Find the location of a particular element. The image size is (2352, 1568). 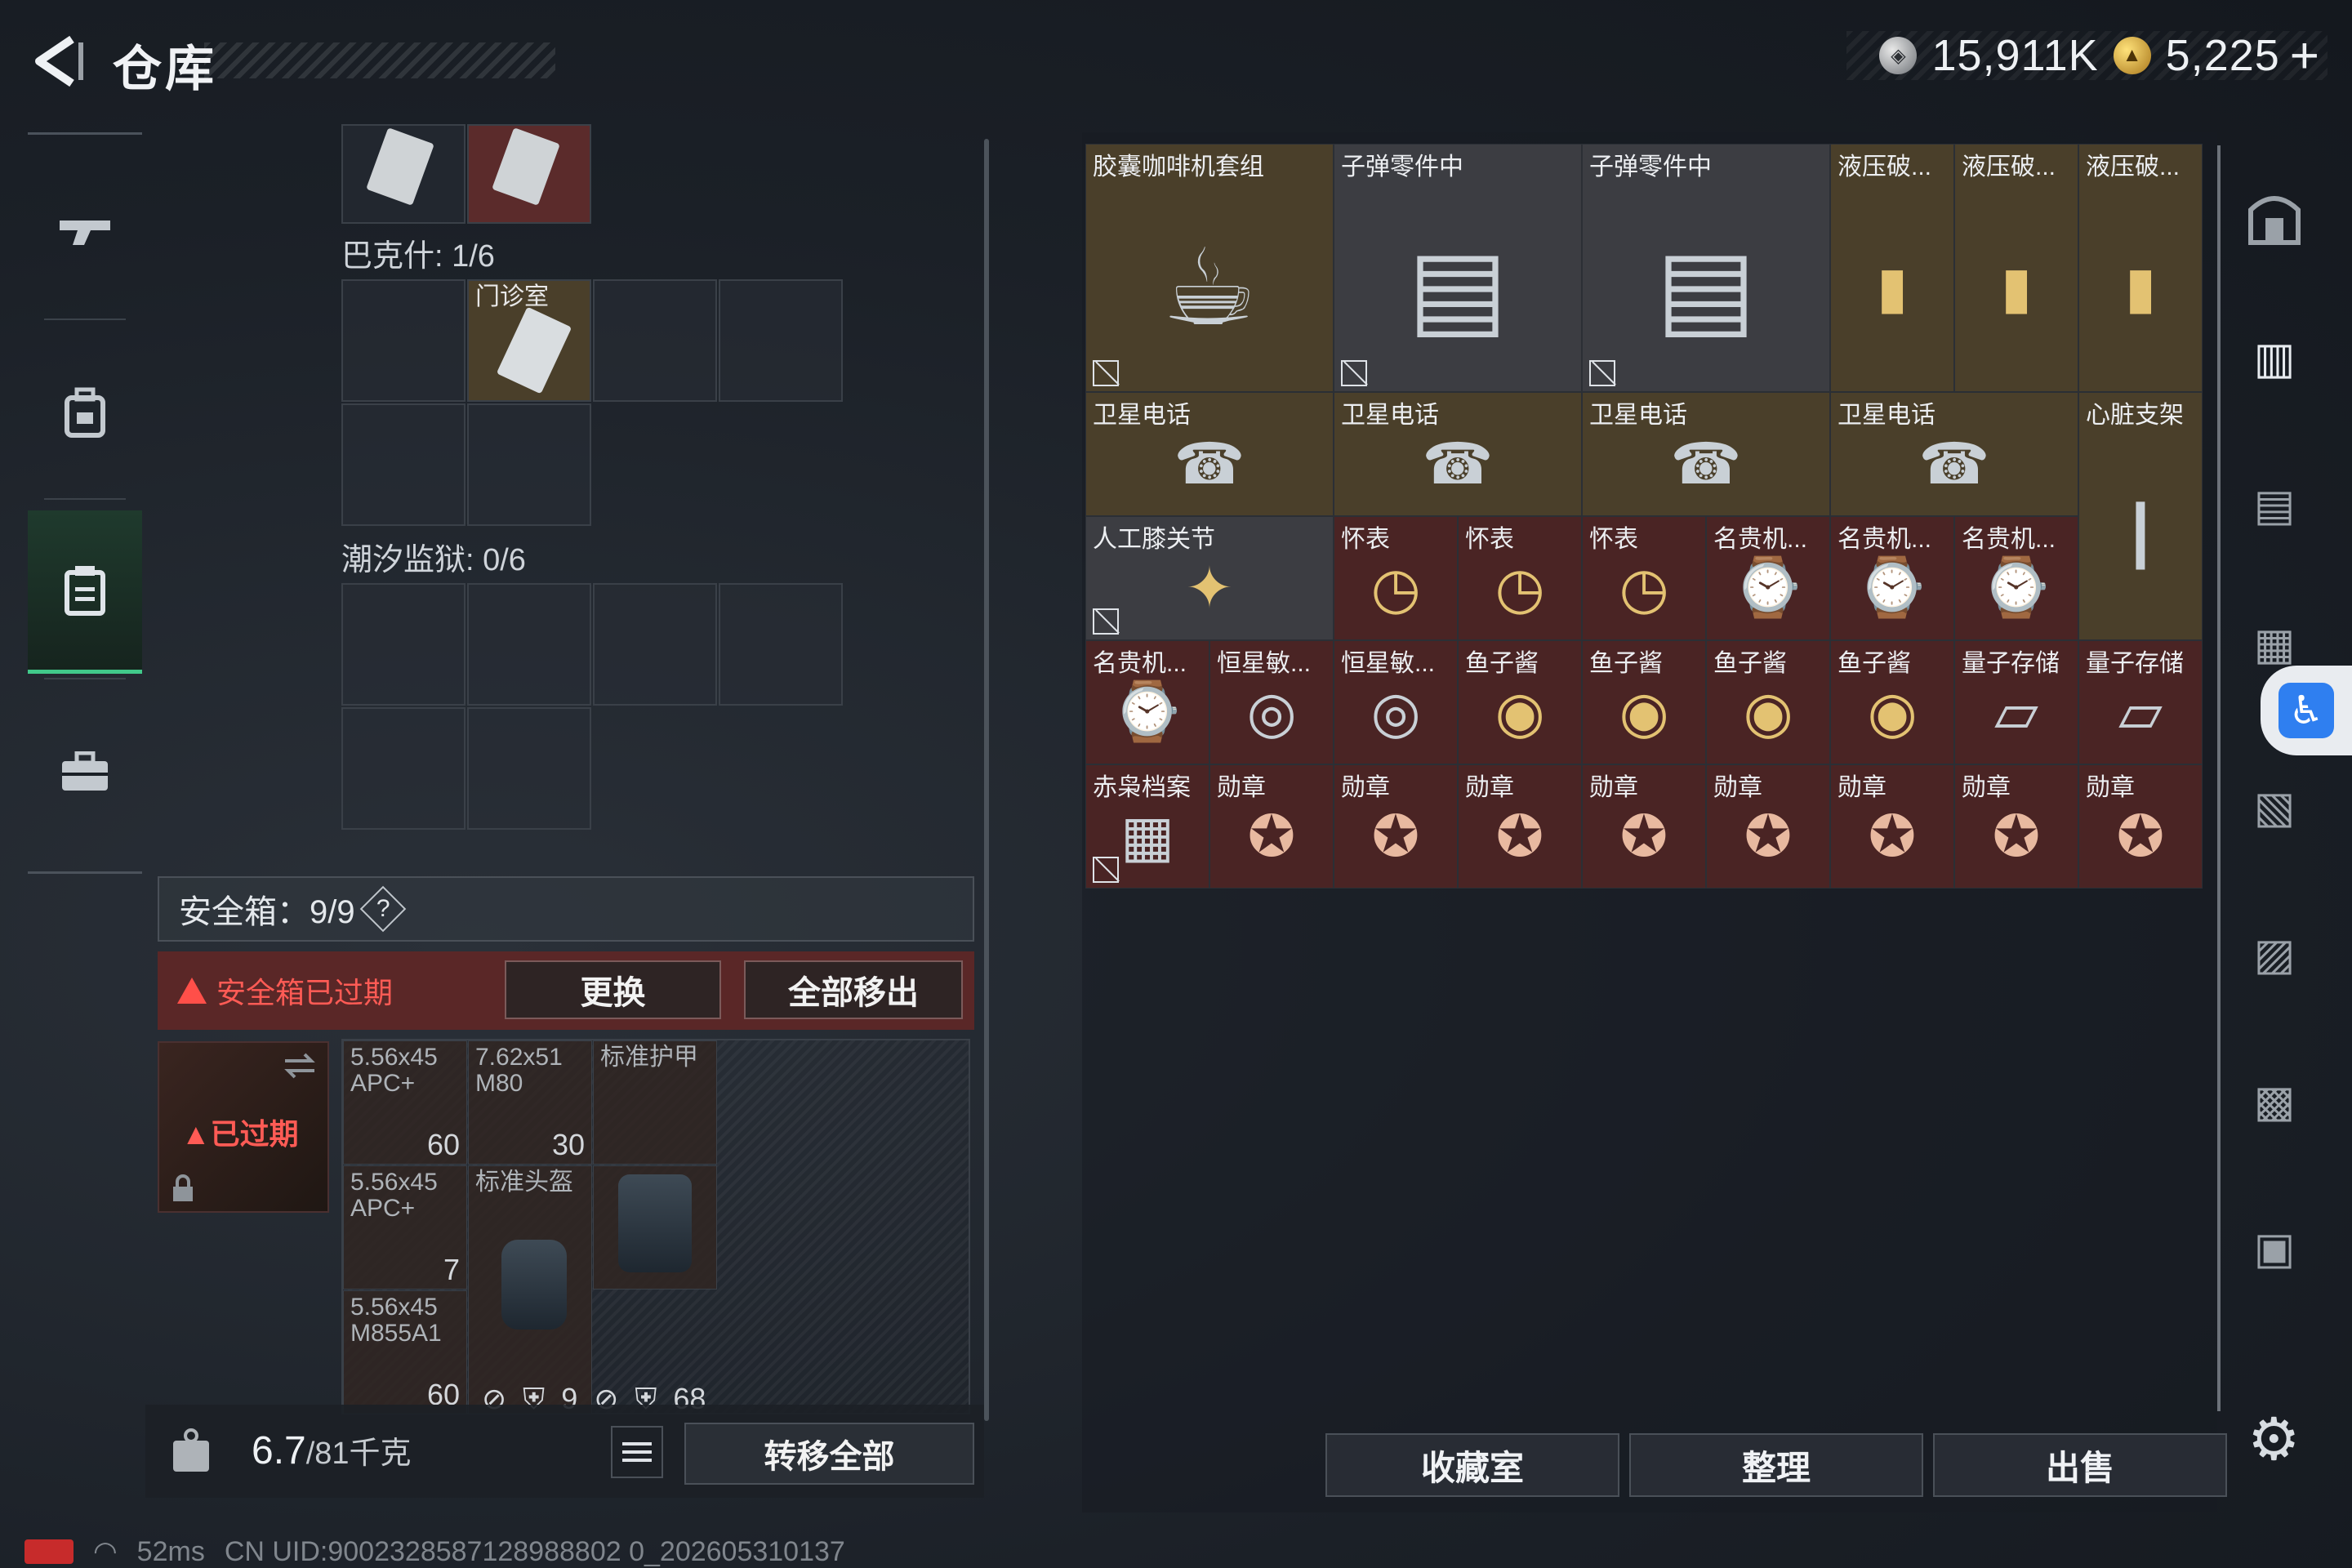

left-nav is located at coordinates (85, 503).